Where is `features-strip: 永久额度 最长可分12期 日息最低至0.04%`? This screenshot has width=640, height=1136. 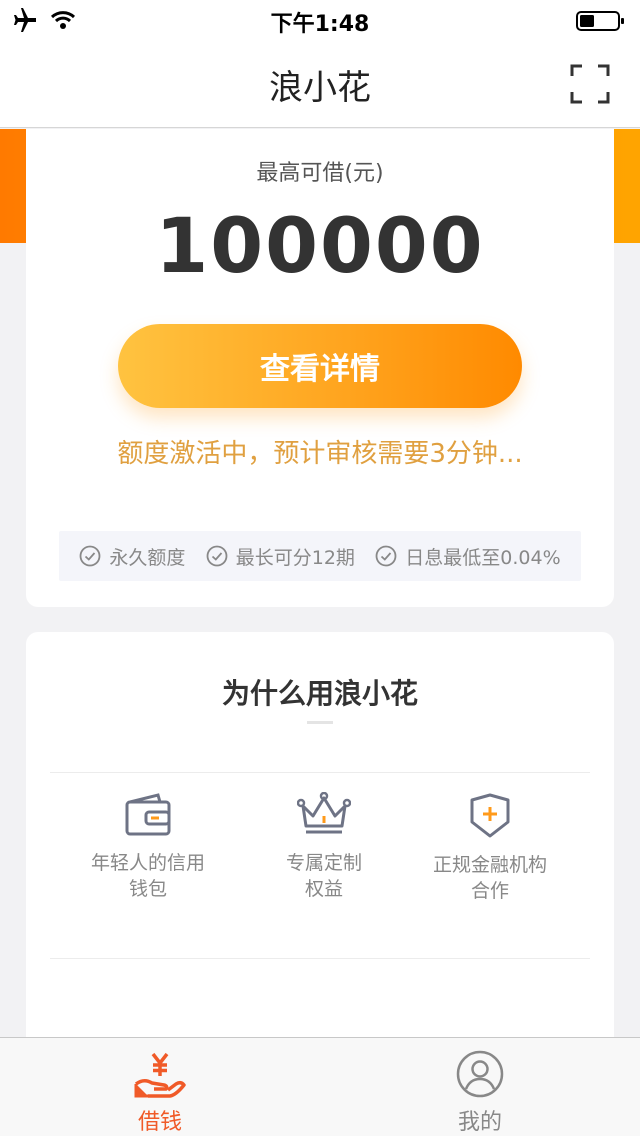
features-strip: 永久额度 最长可分12期 日息最低至0.04% is located at coordinates (320, 556).